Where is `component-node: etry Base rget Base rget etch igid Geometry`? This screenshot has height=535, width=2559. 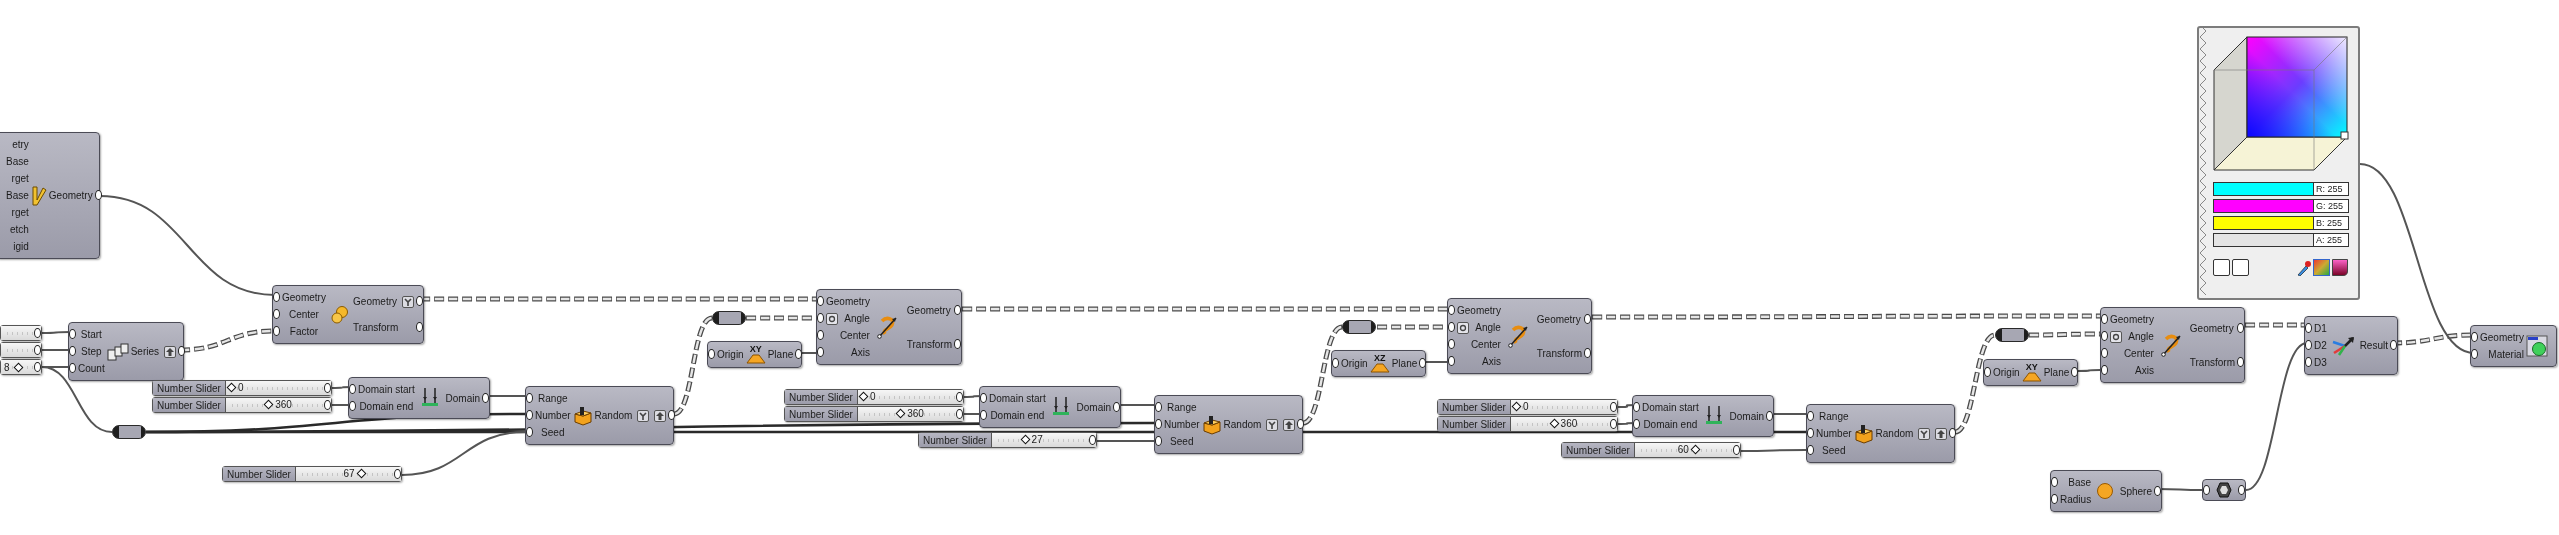 component-node: etry Base rget Base rget etch igid Geometry is located at coordinates (50, 195).